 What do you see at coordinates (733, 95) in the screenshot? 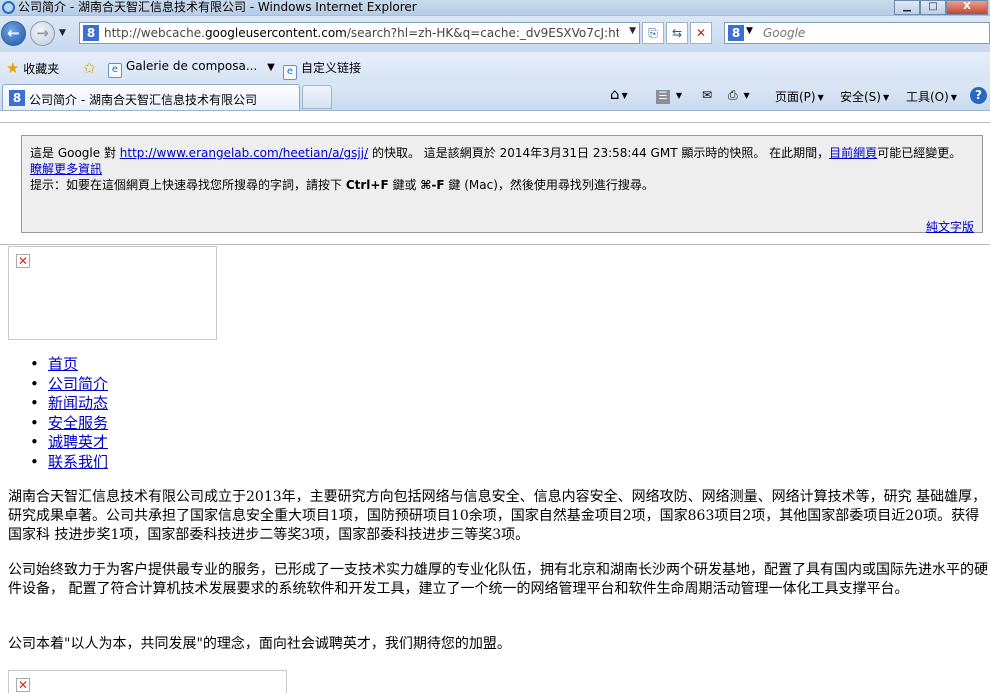
I see `printer-icon: ⎙` at bounding box center [733, 95].